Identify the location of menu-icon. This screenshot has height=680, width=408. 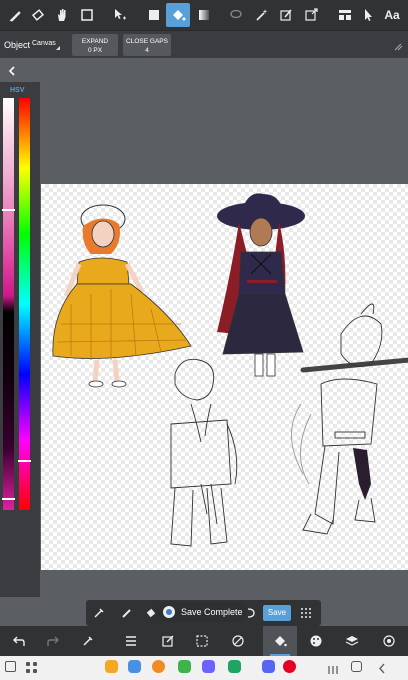
(131, 641).